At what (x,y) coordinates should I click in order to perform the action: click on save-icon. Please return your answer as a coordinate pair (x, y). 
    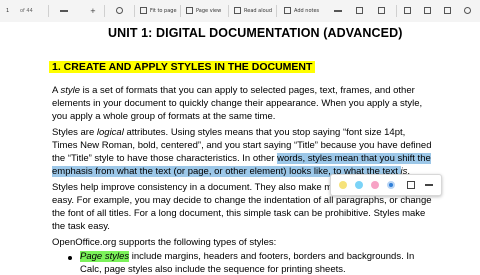
    Looking at the image, I should click on (427, 10).